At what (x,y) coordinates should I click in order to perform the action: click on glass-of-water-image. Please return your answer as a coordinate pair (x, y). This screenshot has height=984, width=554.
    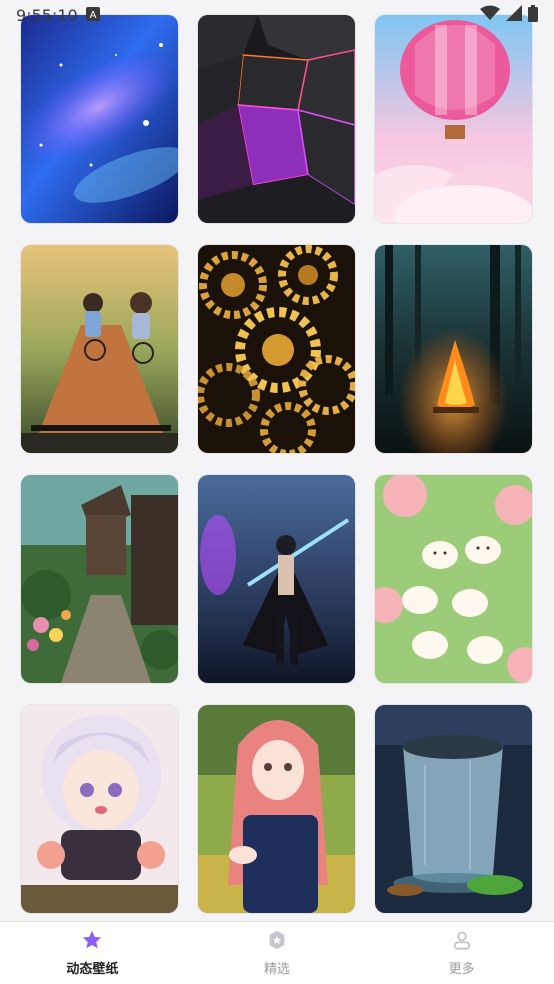
    Looking at the image, I should click on (453, 809).